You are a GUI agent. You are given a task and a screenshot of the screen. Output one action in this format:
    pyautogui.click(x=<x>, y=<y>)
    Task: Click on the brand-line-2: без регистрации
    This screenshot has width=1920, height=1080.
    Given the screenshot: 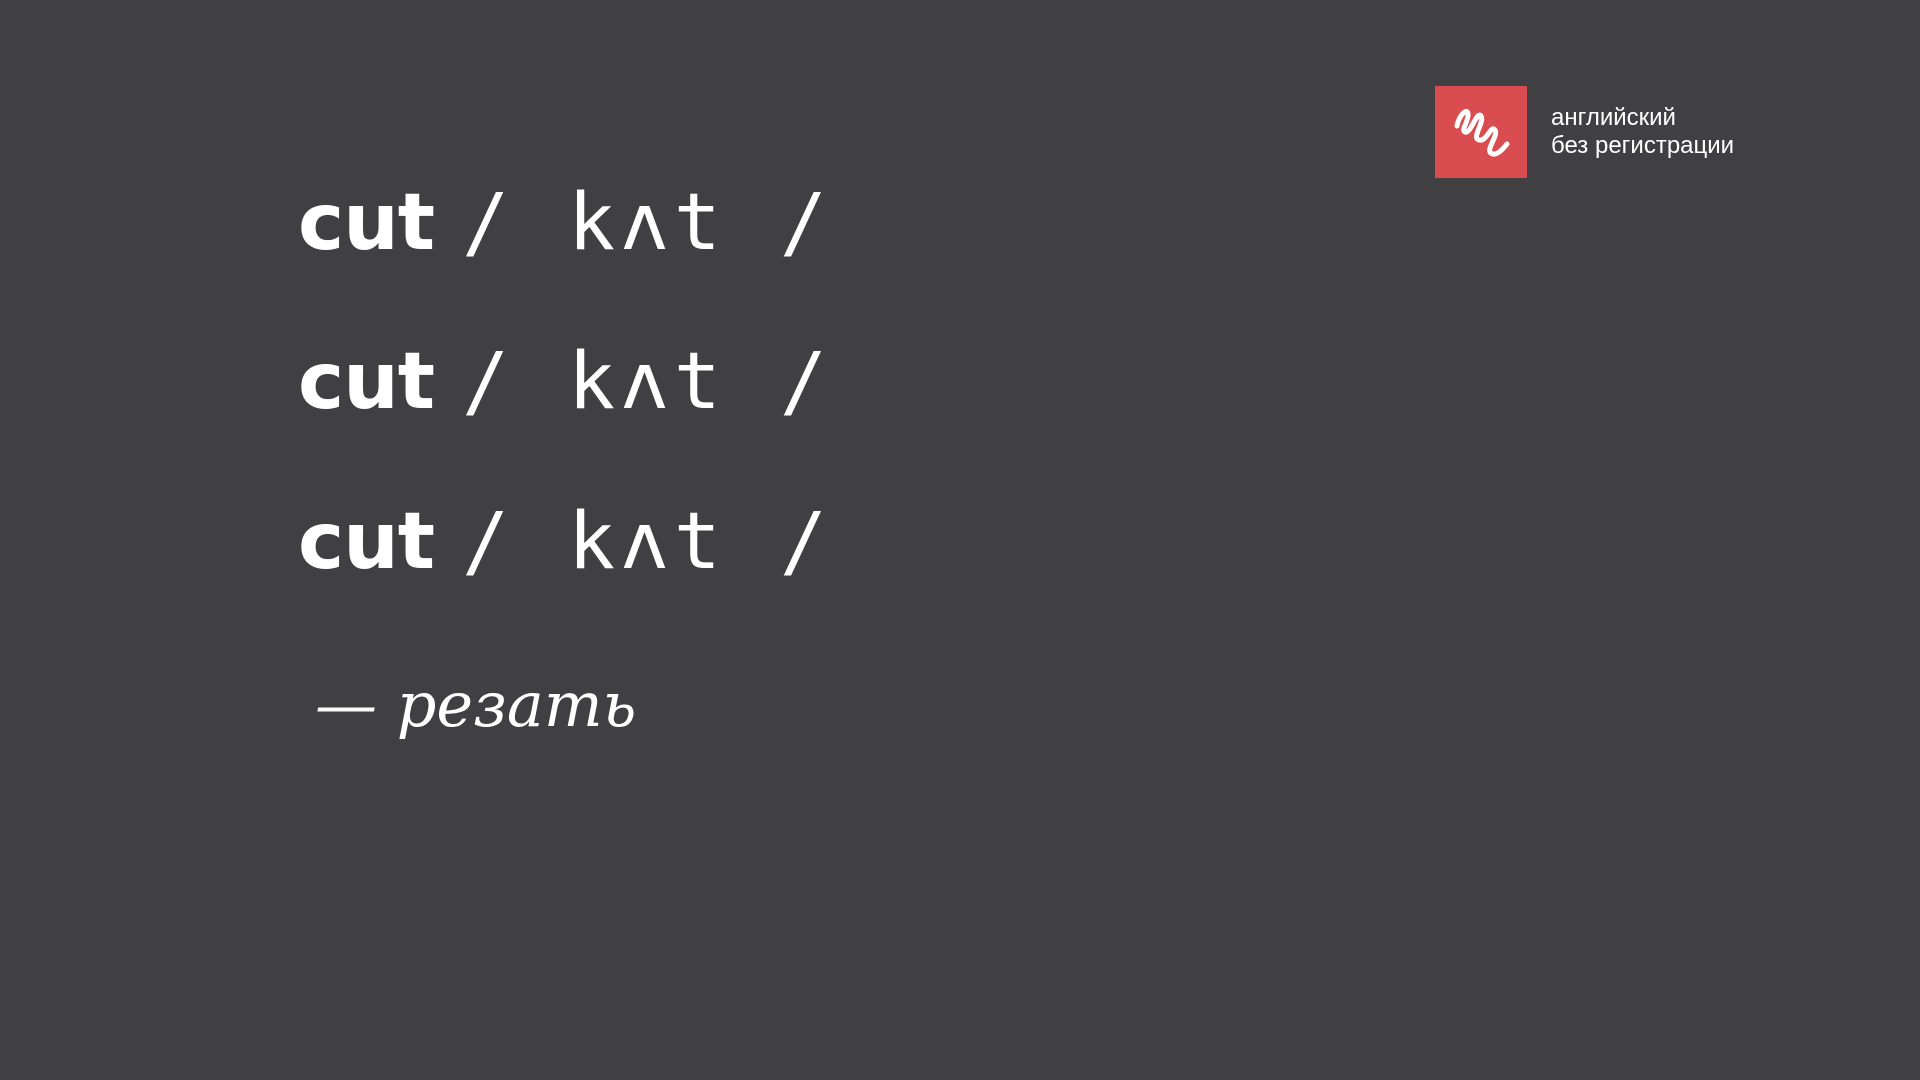 What is the action you would take?
    pyautogui.click(x=1643, y=145)
    